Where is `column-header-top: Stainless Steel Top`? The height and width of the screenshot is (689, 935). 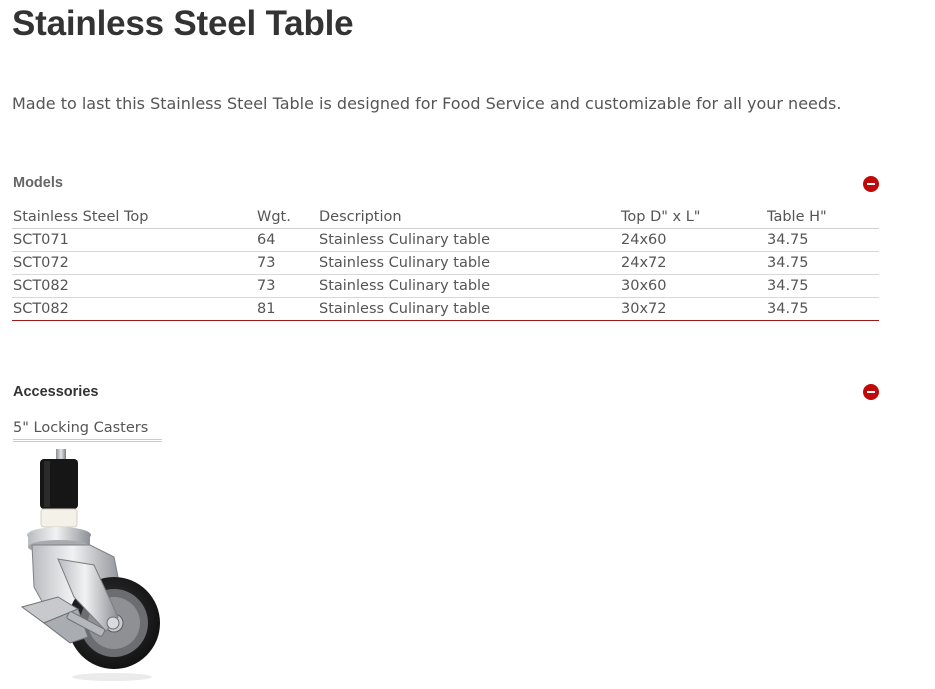
column-header-top: Stainless Steel Top is located at coordinates (134, 217).